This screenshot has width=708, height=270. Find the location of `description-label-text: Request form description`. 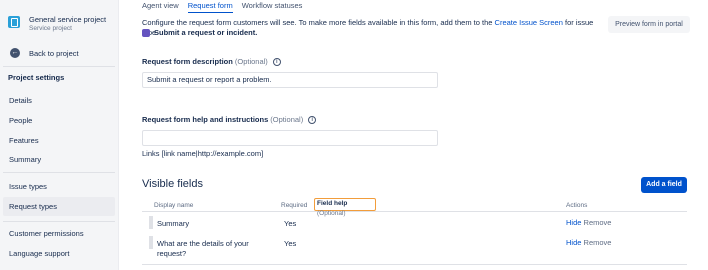

description-label-text: Request form description is located at coordinates (187, 61).